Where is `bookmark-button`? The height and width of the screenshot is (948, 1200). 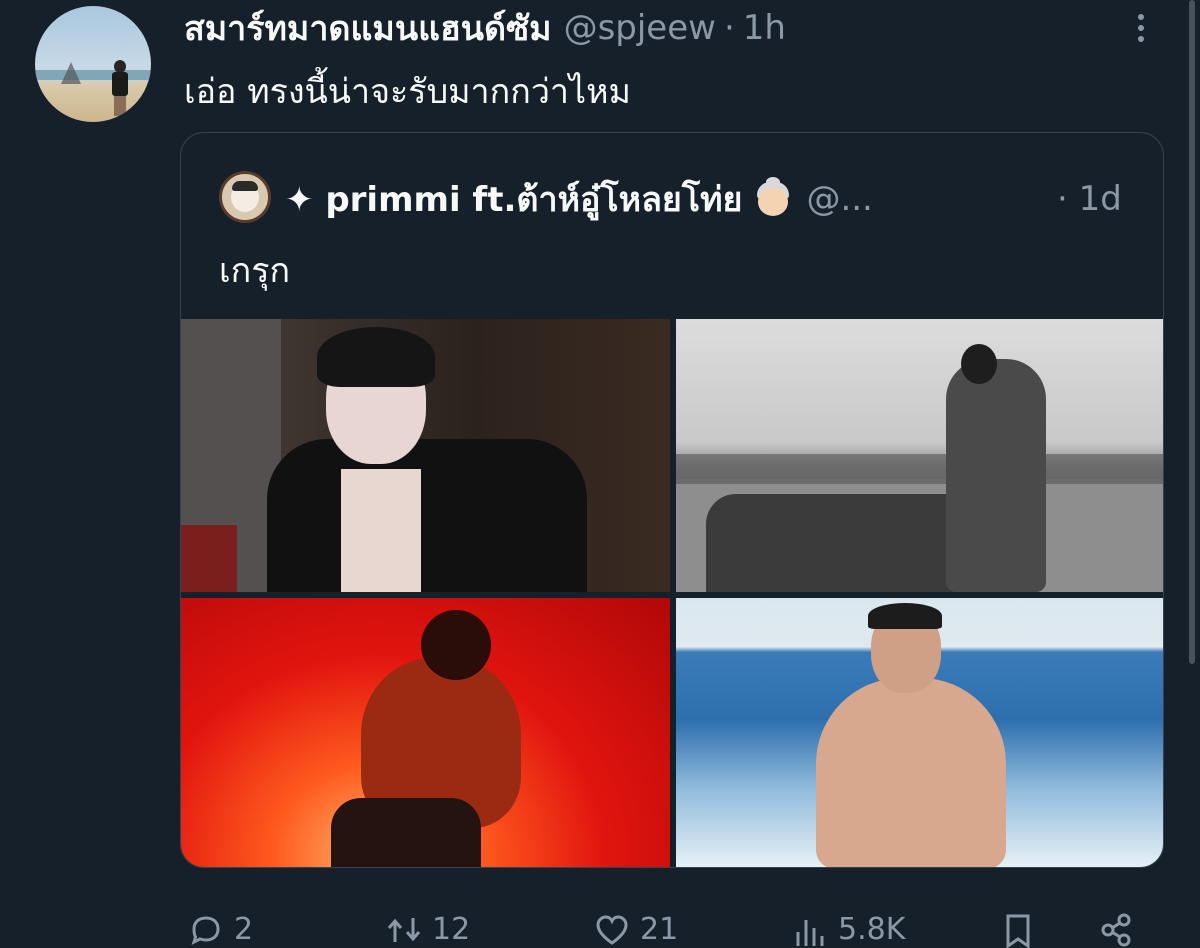 bookmark-button is located at coordinates (1023, 930).